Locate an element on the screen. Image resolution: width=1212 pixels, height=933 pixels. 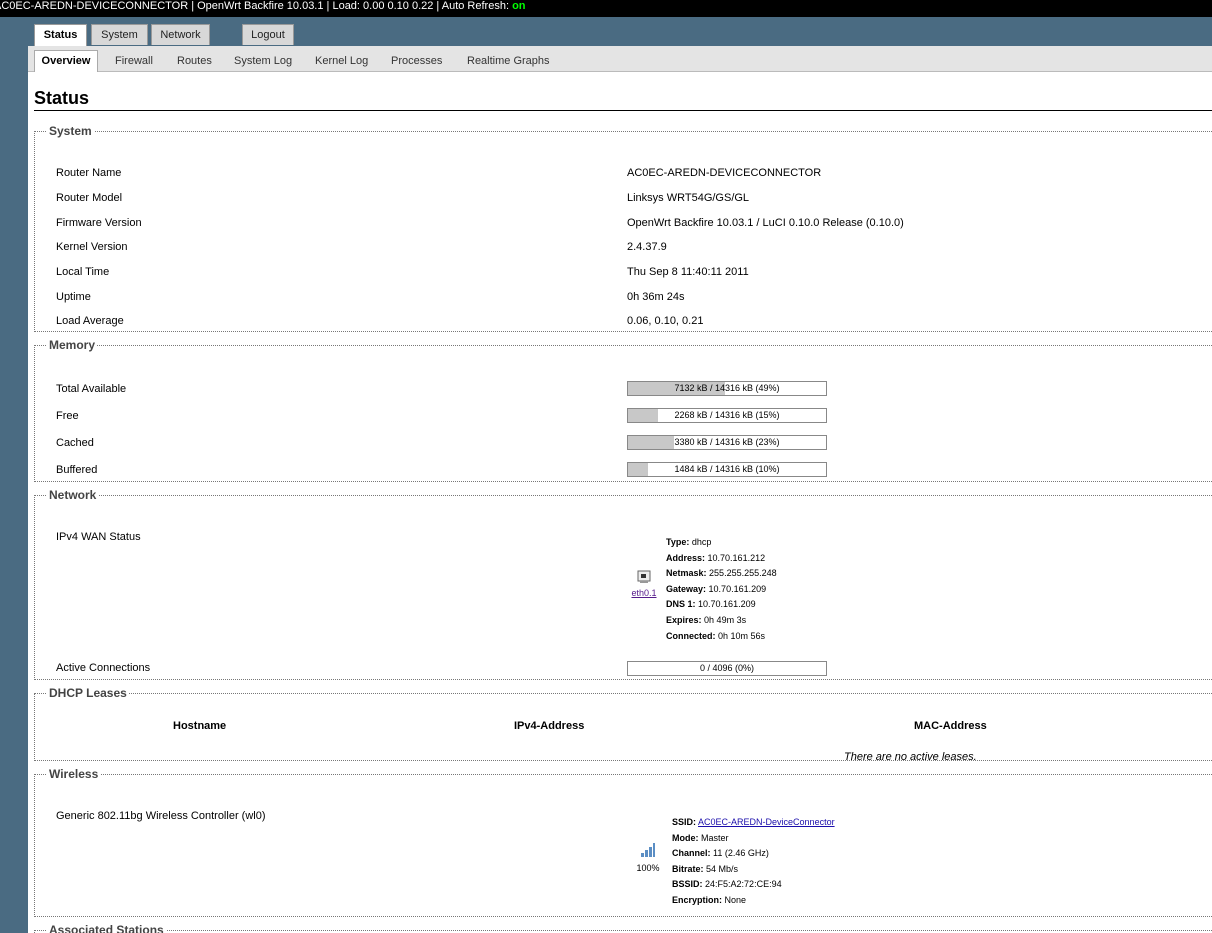
title-divider is located at coordinates (623, 110).